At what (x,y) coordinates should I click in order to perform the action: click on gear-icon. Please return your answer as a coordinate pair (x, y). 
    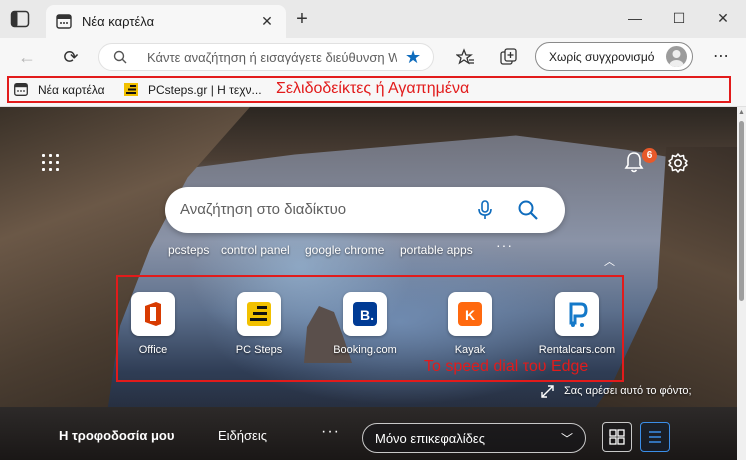
    Looking at the image, I should click on (678, 163).